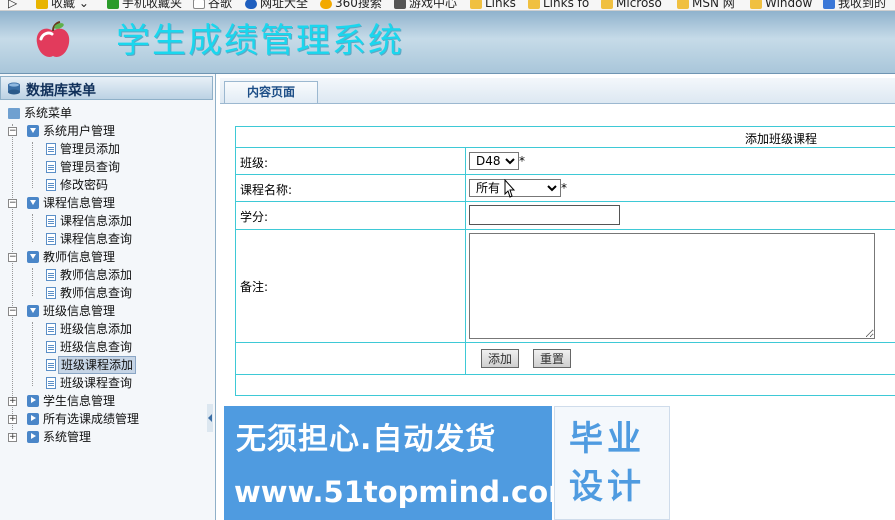 This screenshot has height=520, width=895. I want to click on form-heading-row: 添加班级课程, so click(565, 137).